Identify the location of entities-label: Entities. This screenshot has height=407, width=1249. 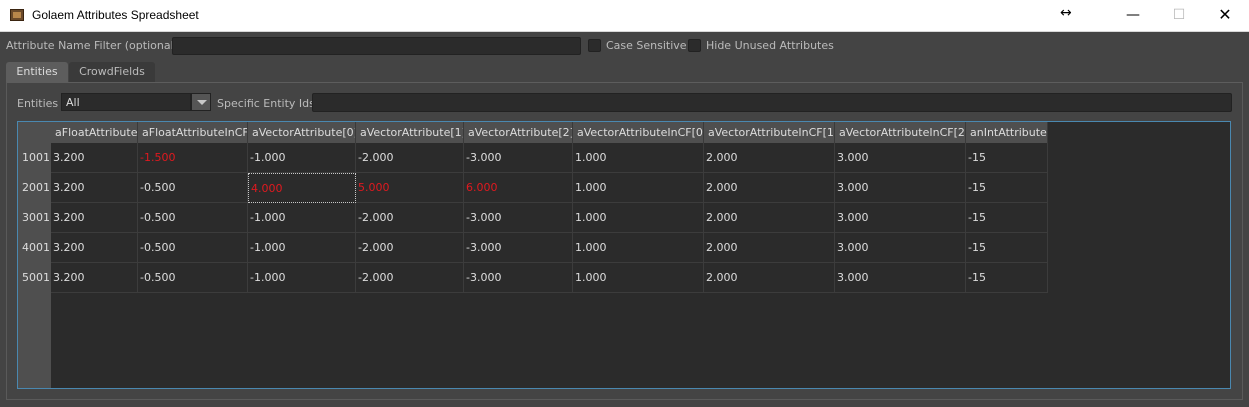
(38, 103).